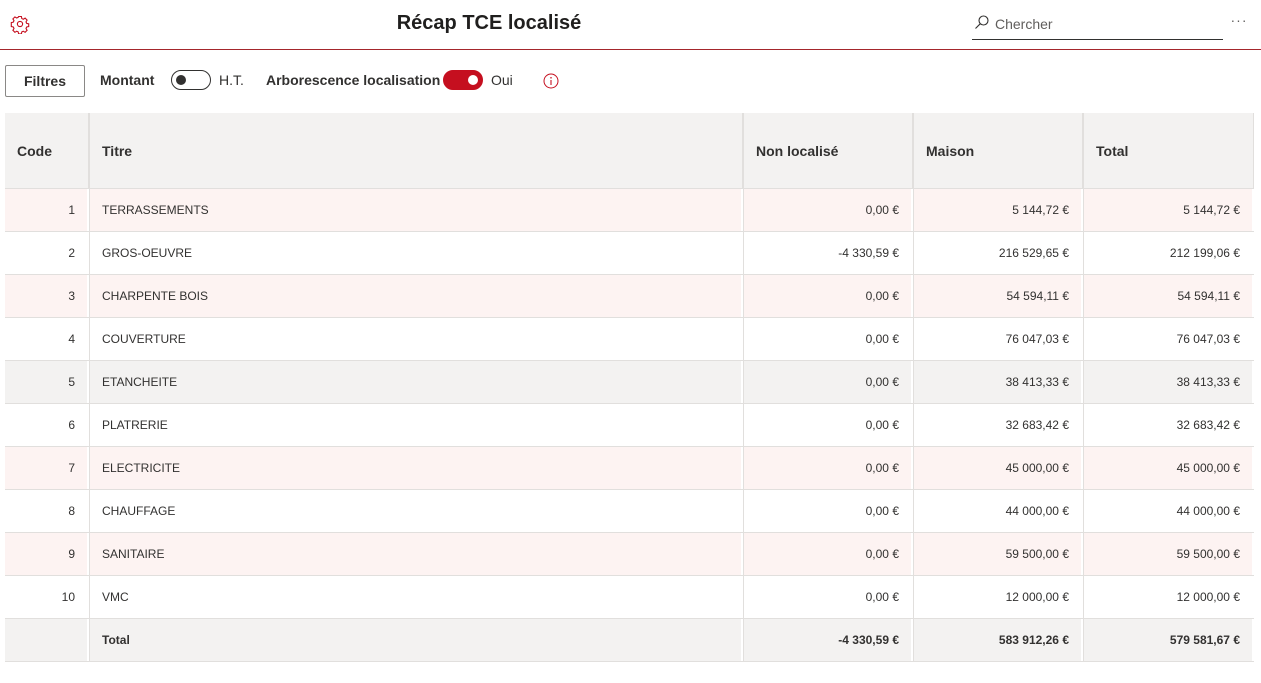  What do you see at coordinates (463, 80) in the screenshot?
I see `arborescence-toggle` at bounding box center [463, 80].